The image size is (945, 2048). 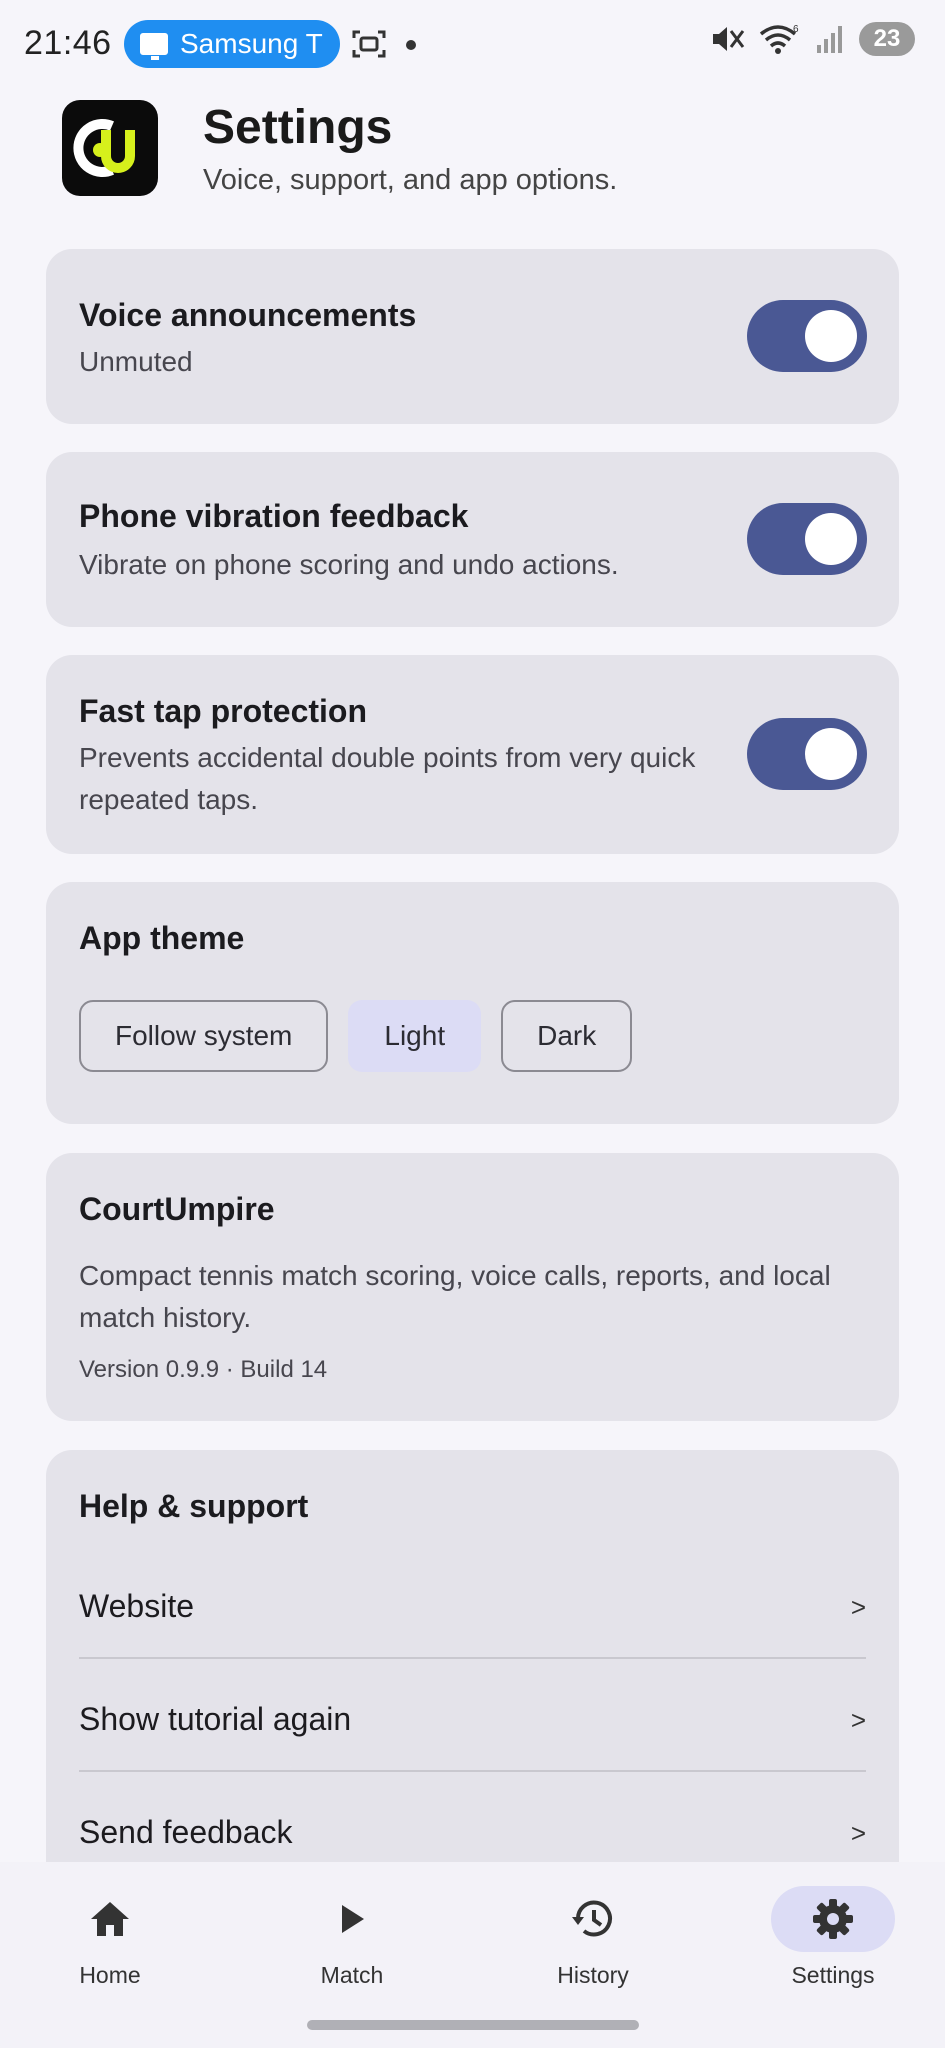 What do you see at coordinates (251, 43) in the screenshot?
I see `cast-label: Samsung T` at bounding box center [251, 43].